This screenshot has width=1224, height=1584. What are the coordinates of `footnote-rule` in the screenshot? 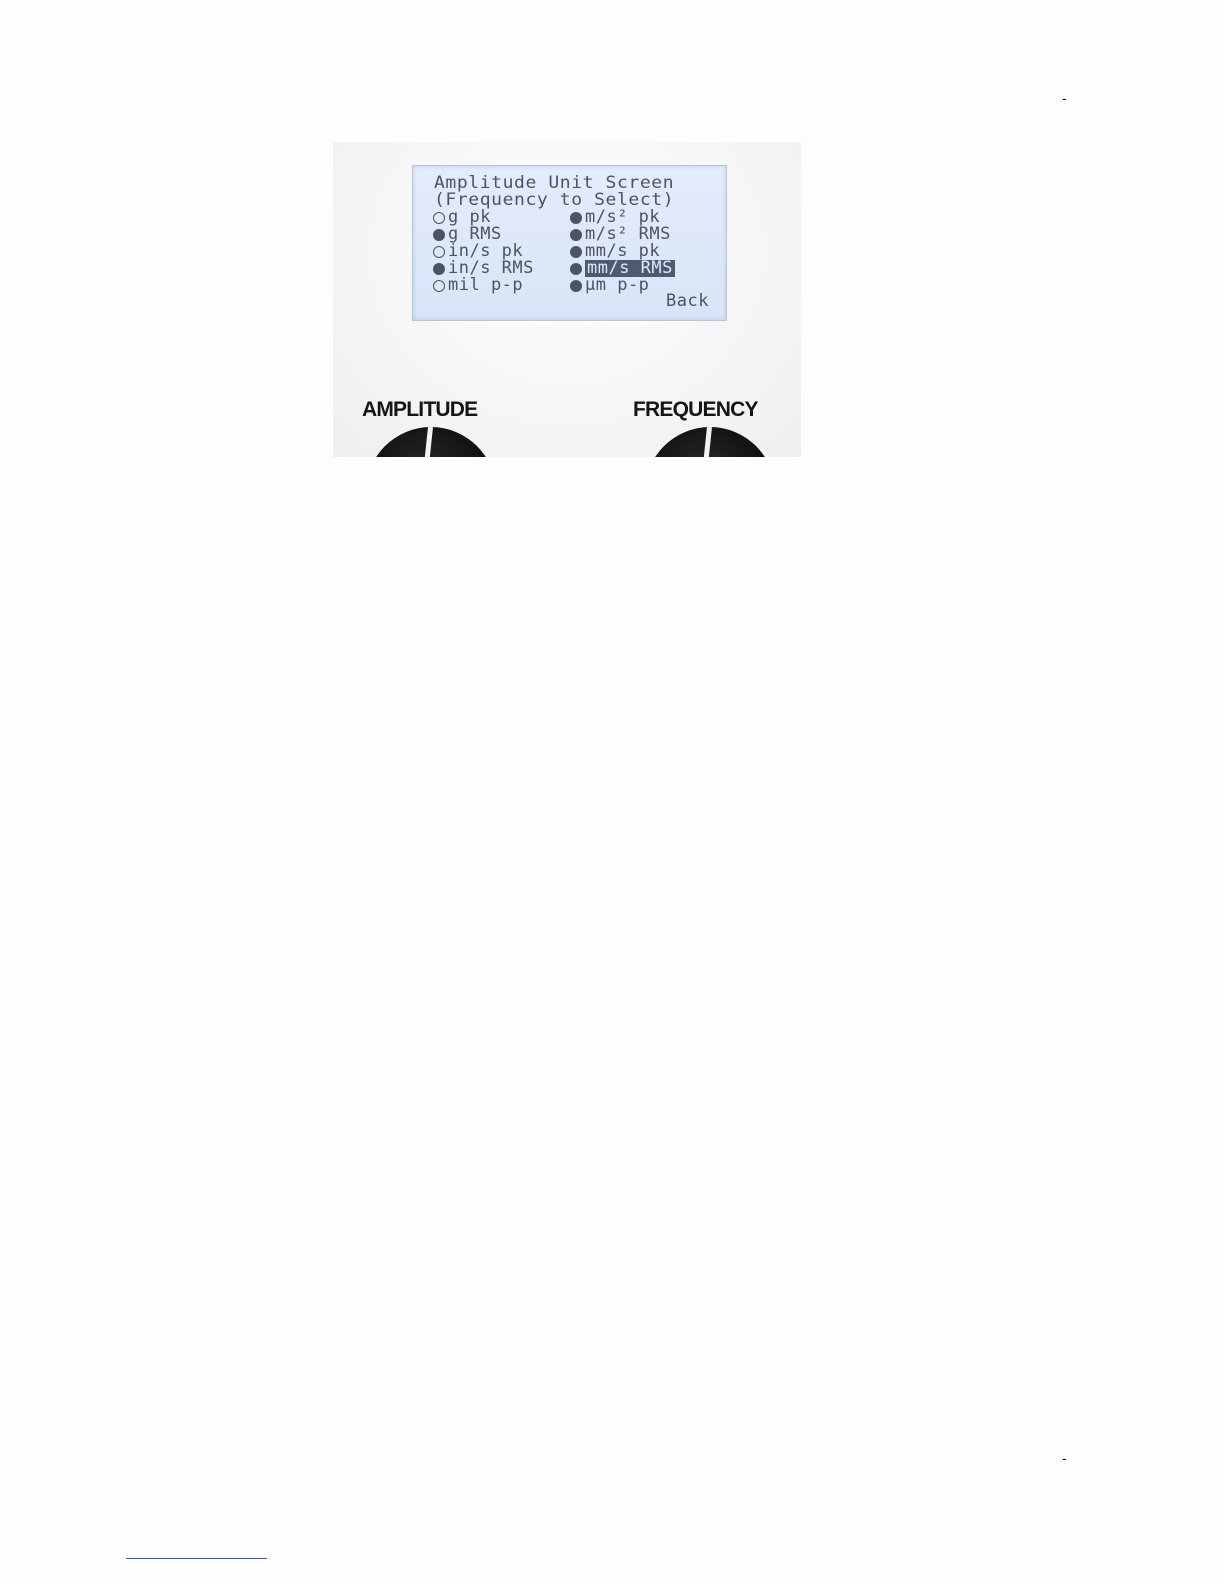 It's located at (196, 1558).